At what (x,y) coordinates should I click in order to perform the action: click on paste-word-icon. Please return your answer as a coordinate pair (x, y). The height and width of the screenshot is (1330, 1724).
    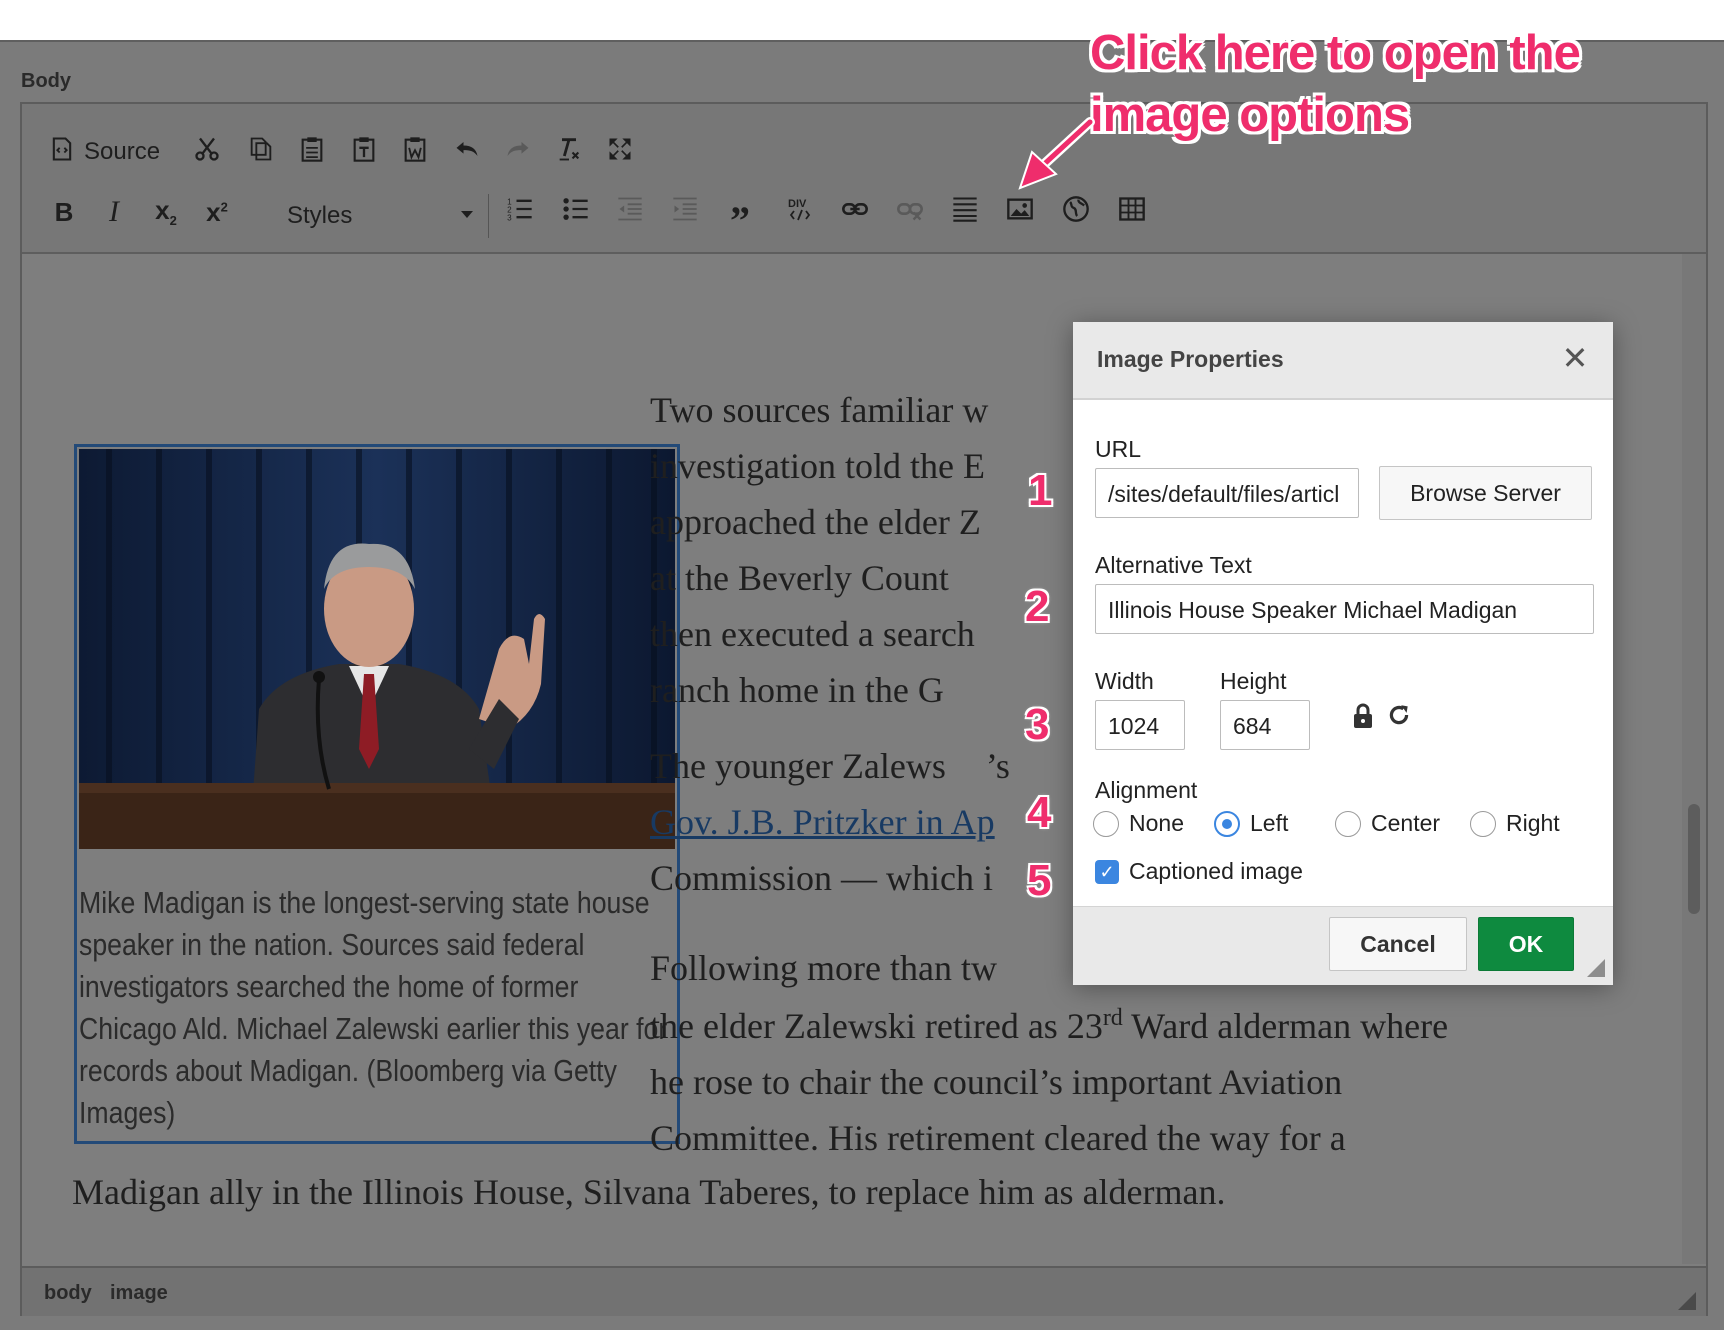
    Looking at the image, I should click on (415, 152).